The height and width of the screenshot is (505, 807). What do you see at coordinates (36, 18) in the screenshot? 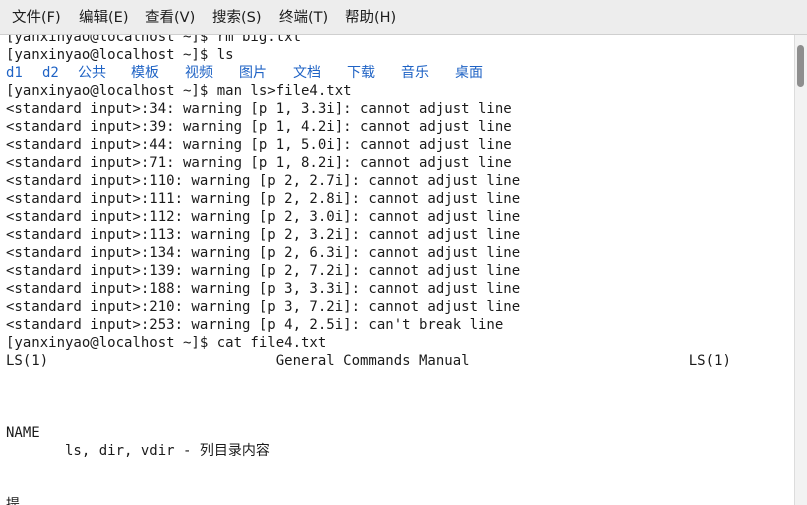
I see `menu-file: 文件(F)` at bounding box center [36, 18].